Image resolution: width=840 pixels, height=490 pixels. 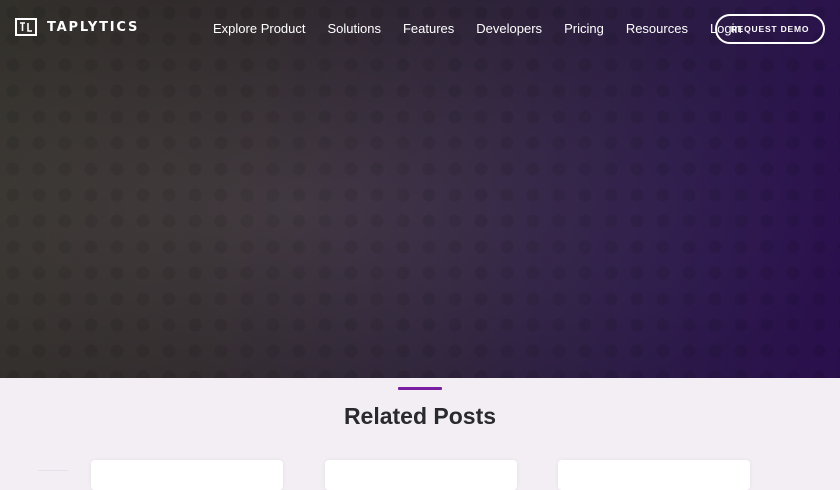 I want to click on nav-link-developers: Developers, so click(x=509, y=28).